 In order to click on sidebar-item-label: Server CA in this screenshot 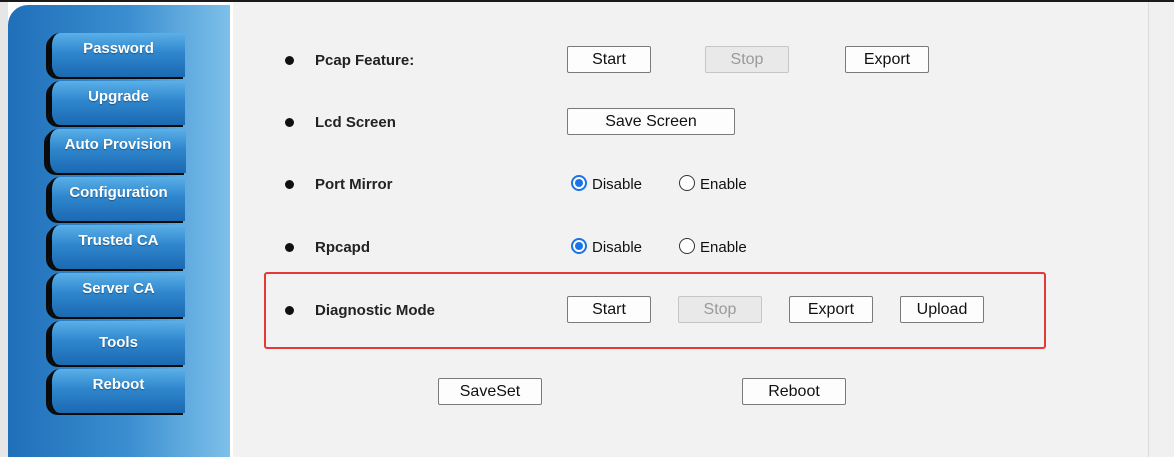, I will do `click(118, 288)`.